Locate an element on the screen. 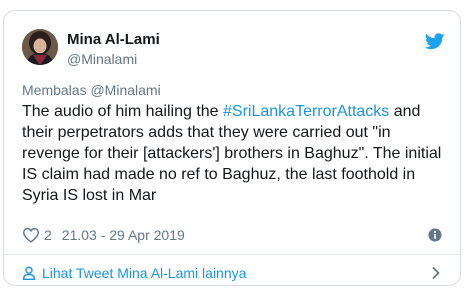 The width and height of the screenshot is (465, 293). heart-icon is located at coordinates (31, 235).